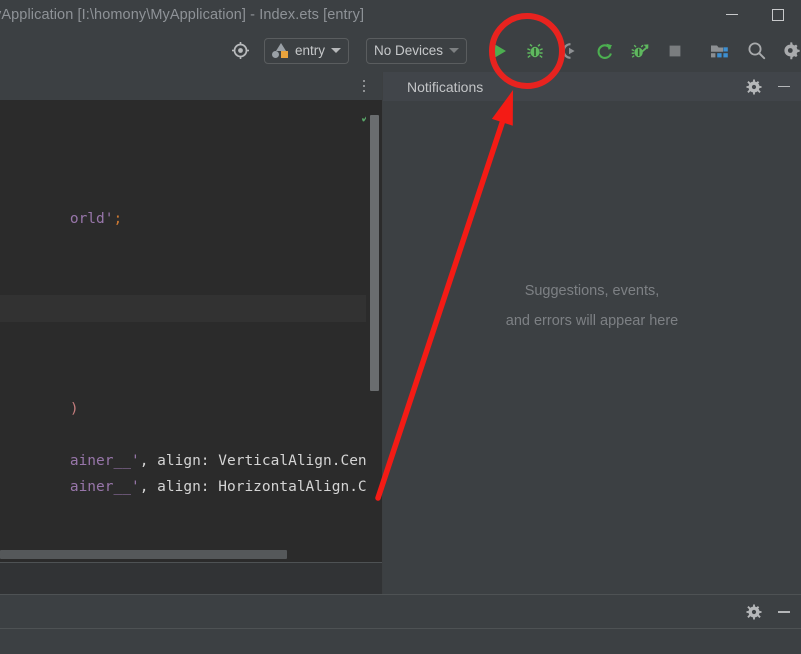 The height and width of the screenshot is (654, 801). I want to click on run-button, so click(500, 51).